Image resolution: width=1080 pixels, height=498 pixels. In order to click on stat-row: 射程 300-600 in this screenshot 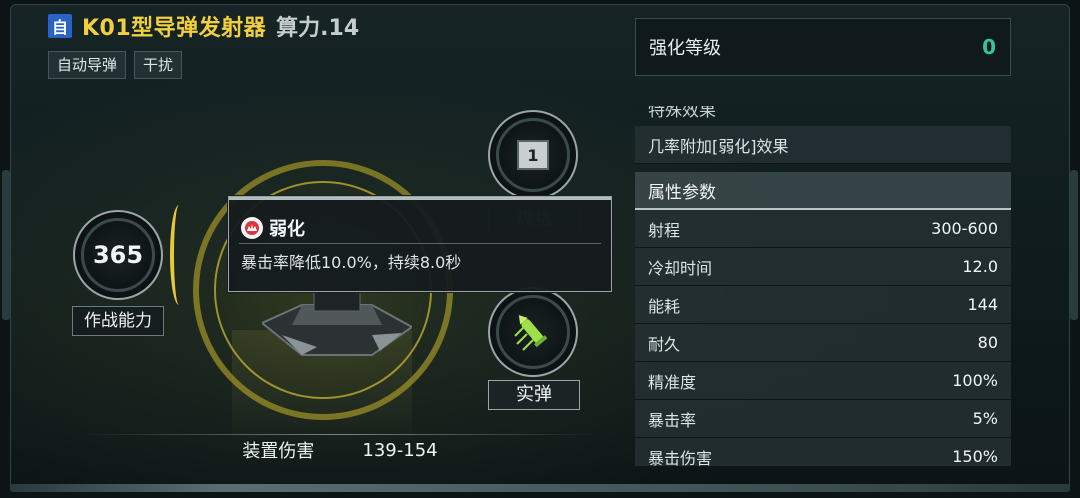, I will do `click(823, 229)`.